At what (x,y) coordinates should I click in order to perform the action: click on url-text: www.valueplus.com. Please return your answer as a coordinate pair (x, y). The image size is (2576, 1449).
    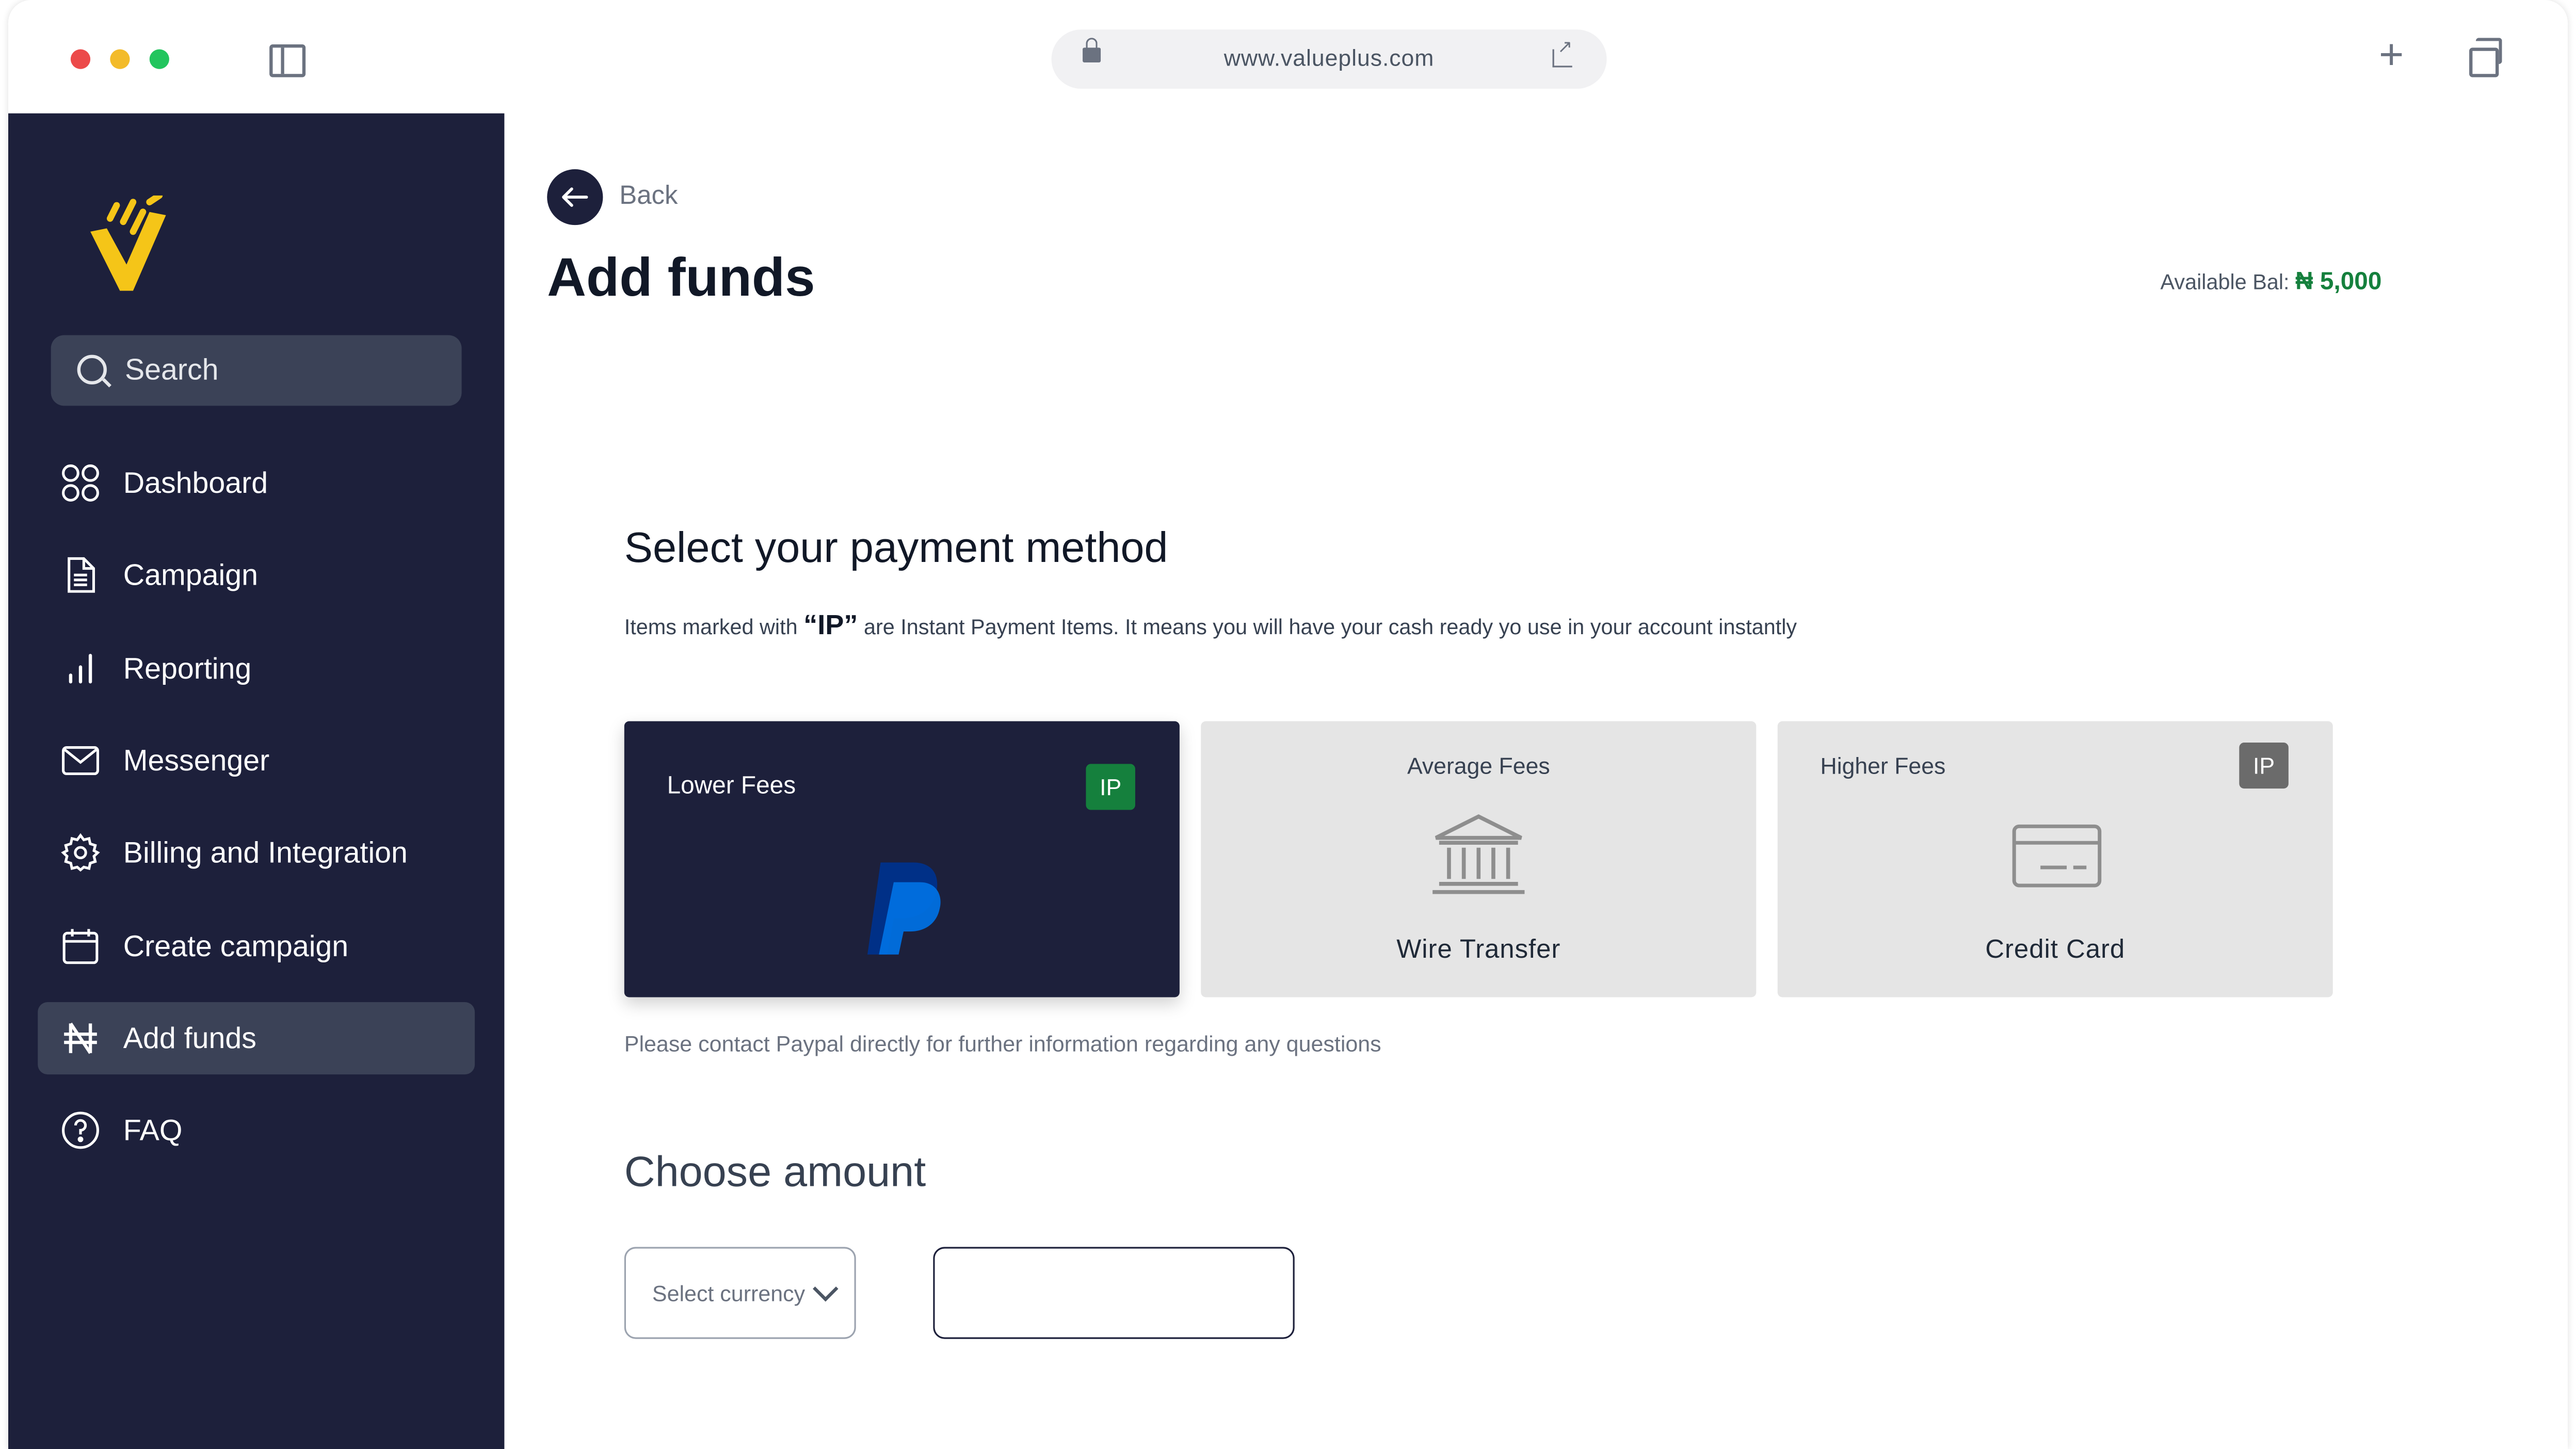
    Looking at the image, I should click on (1329, 58).